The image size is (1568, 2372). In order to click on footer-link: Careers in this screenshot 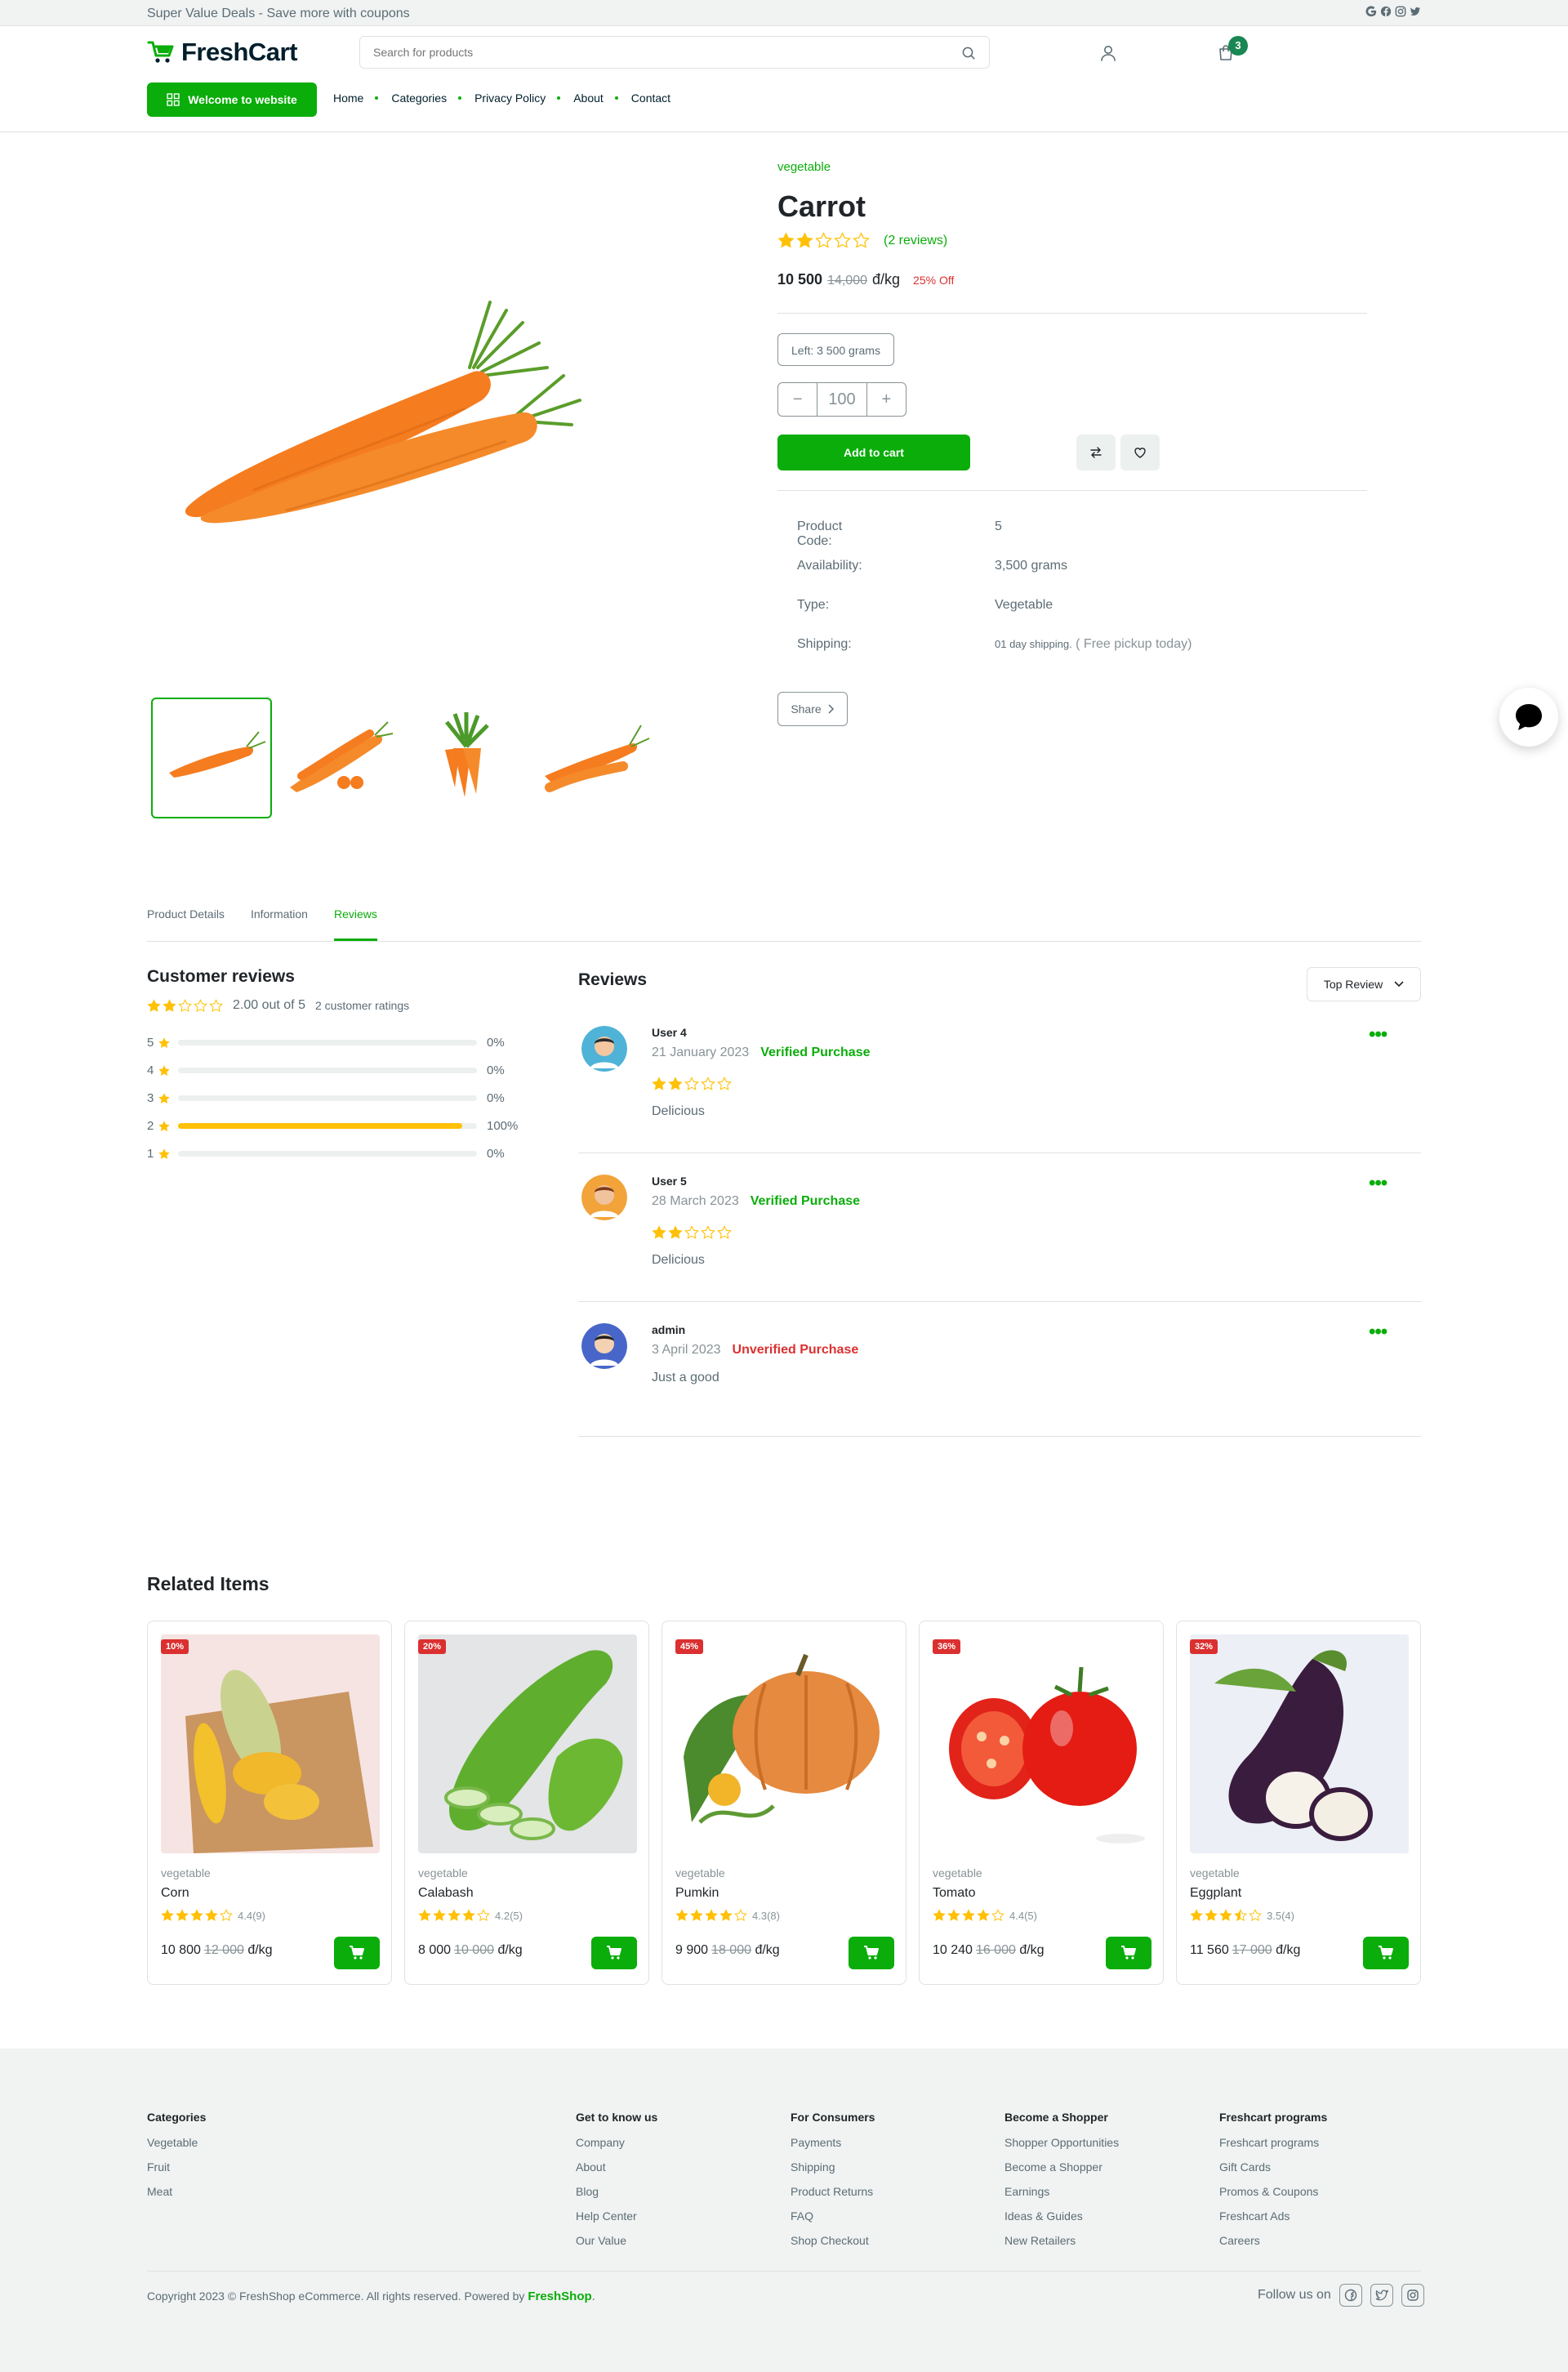, I will do `click(1273, 2247)`.